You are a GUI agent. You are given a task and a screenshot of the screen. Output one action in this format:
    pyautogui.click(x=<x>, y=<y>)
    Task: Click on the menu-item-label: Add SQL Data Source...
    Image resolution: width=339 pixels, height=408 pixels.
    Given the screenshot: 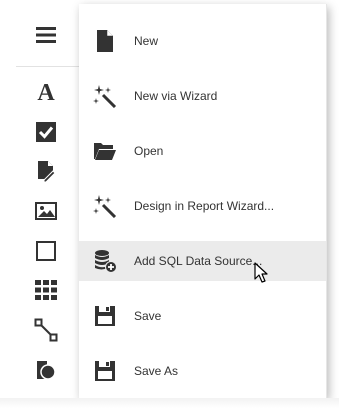 What is the action you would take?
    pyautogui.click(x=198, y=261)
    